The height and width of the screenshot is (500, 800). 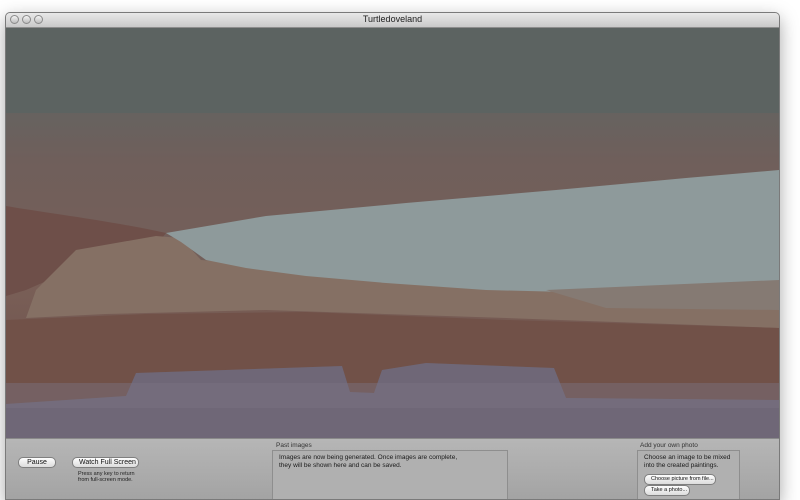 I want to click on own-photo-message-line2: into the created paintings., so click(x=681, y=465).